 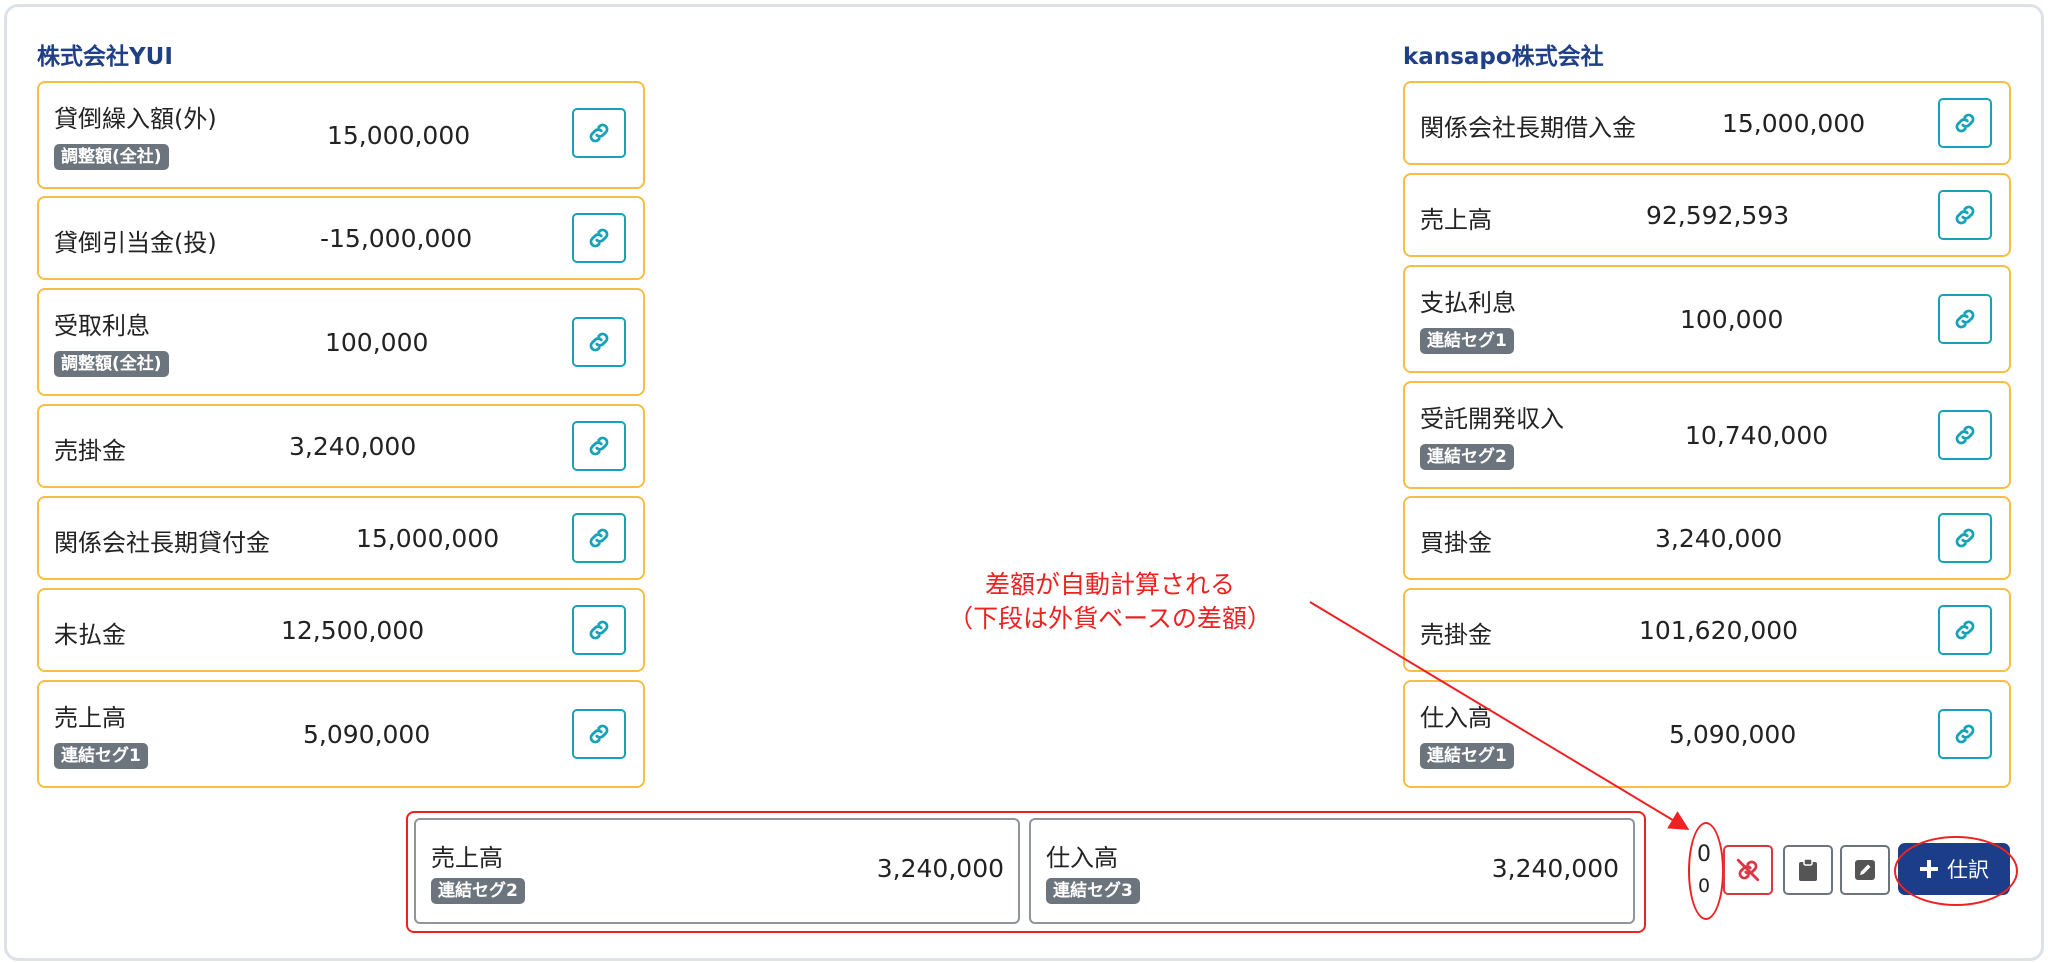 What do you see at coordinates (162, 543) in the screenshot?
I see `account-label: 関係会社長期貸付金` at bounding box center [162, 543].